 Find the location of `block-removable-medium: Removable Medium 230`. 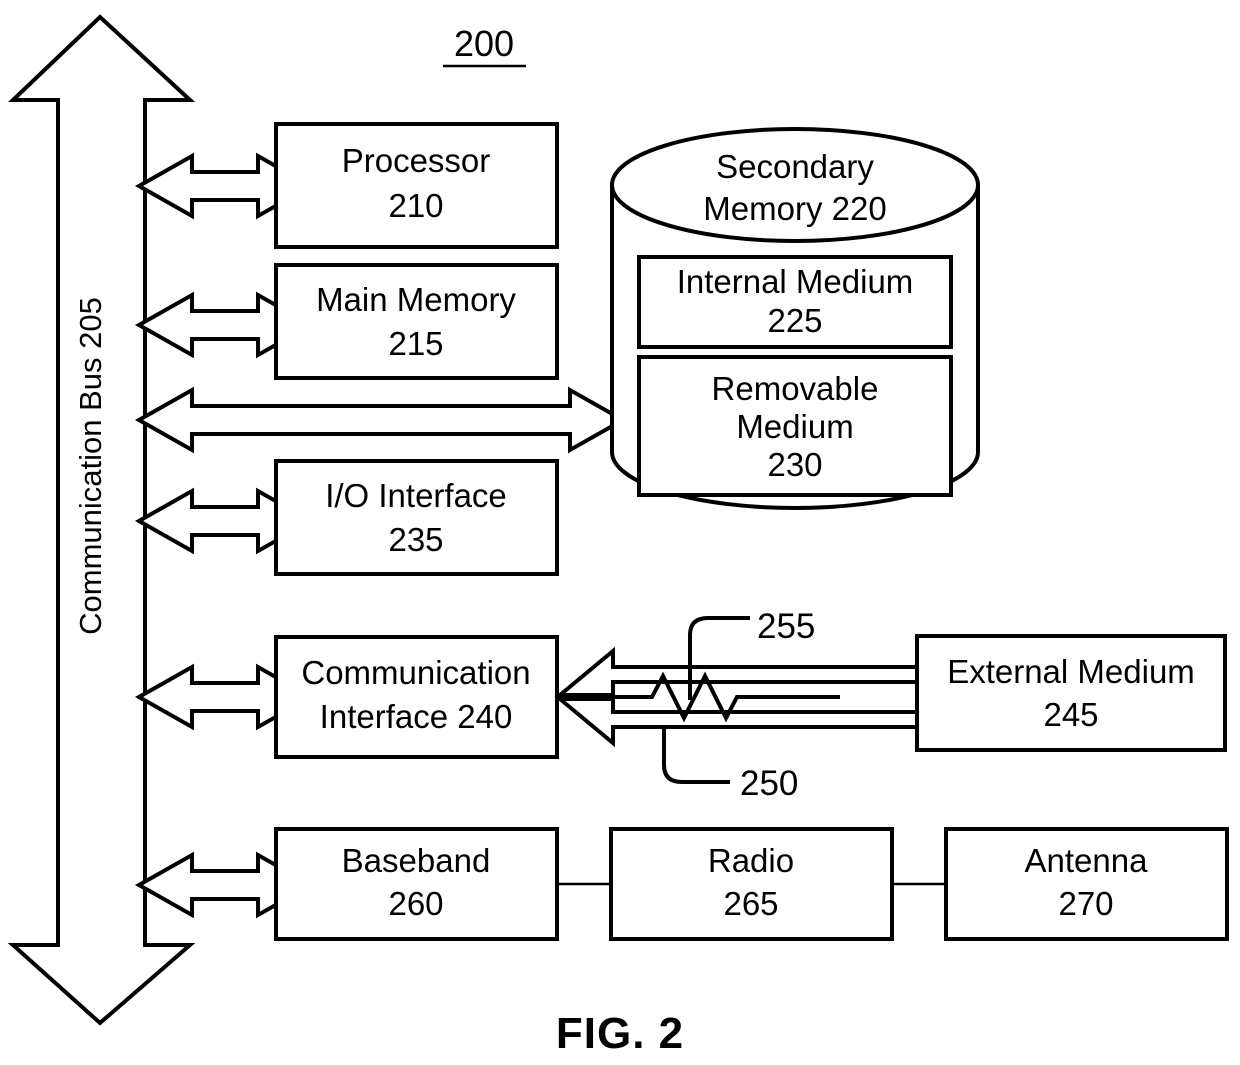

block-removable-medium: Removable Medium 230 is located at coordinates (795, 426).